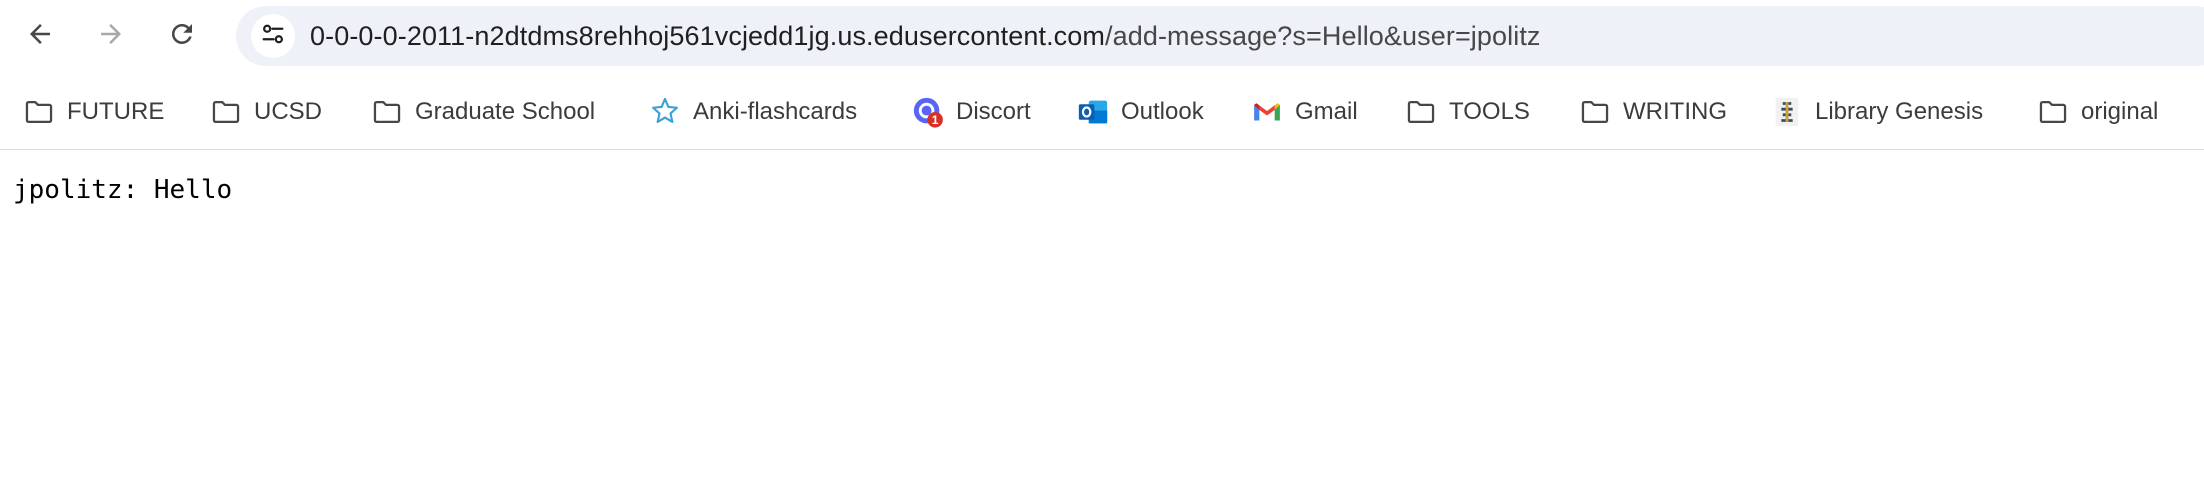 Image resolution: width=2204 pixels, height=496 pixels. I want to click on bookmark-graduate-school: Graduate School, so click(482, 112).